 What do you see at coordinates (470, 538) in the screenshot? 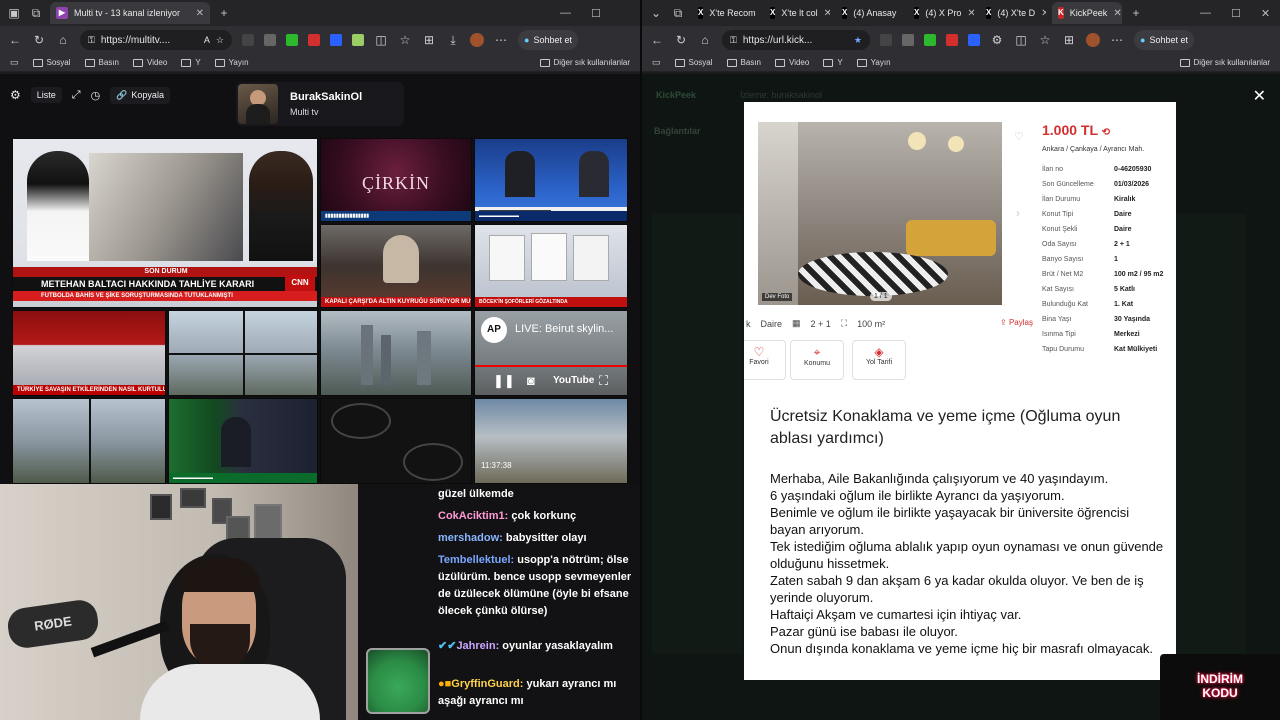
I see `chat-username: mershadow:` at bounding box center [470, 538].